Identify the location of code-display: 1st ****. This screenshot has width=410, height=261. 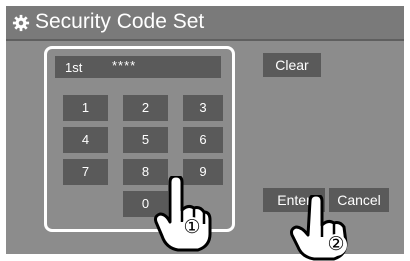
(138, 67).